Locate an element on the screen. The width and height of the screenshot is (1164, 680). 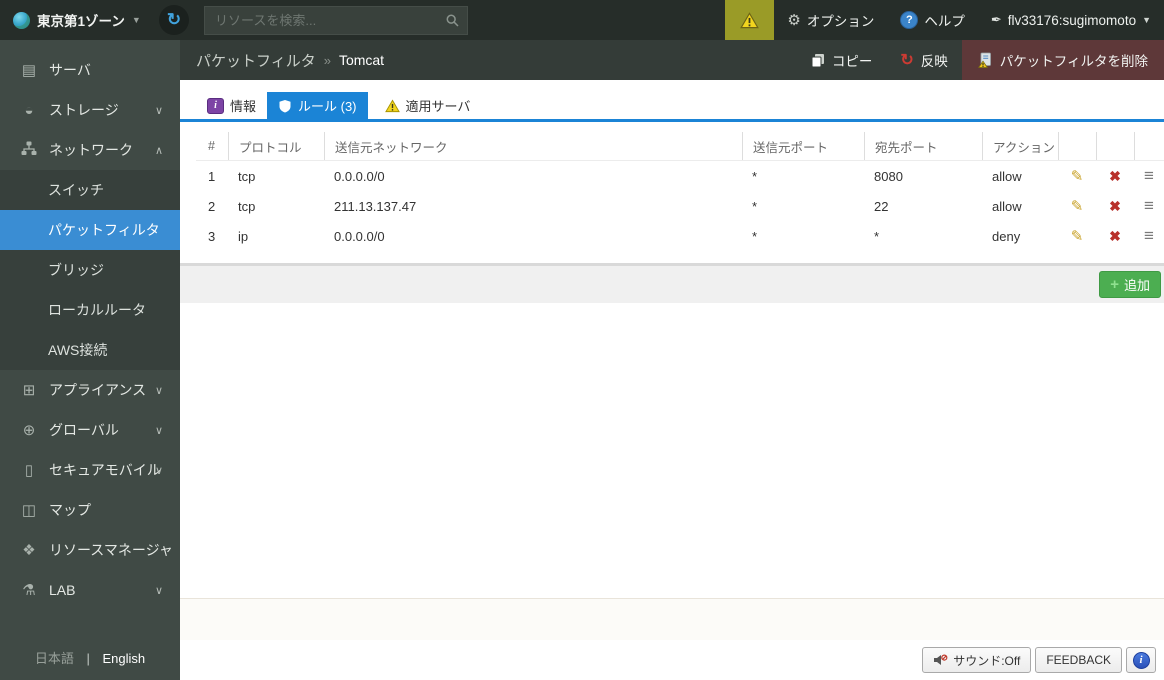
refresh-icon: ↻ is located at coordinates (174, 19).